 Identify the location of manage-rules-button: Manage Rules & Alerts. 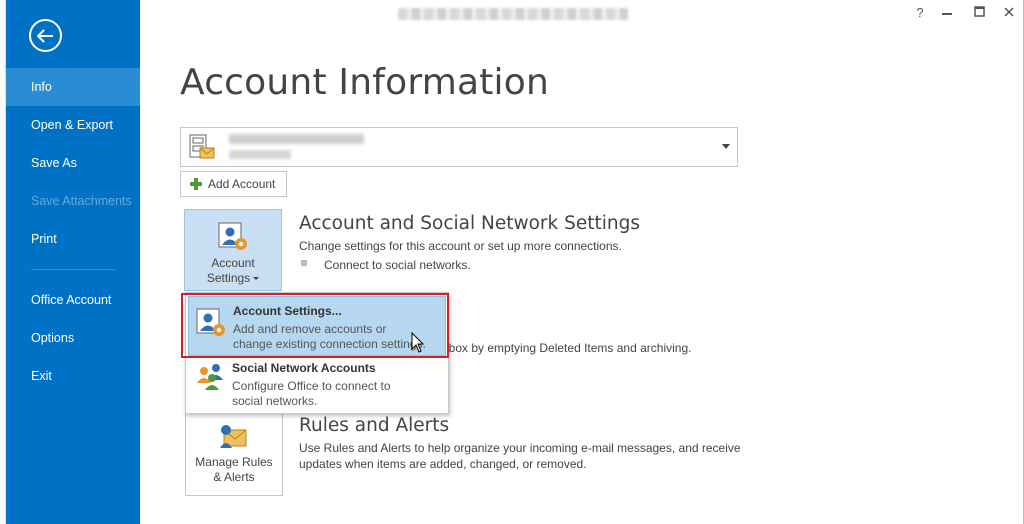
(234, 454).